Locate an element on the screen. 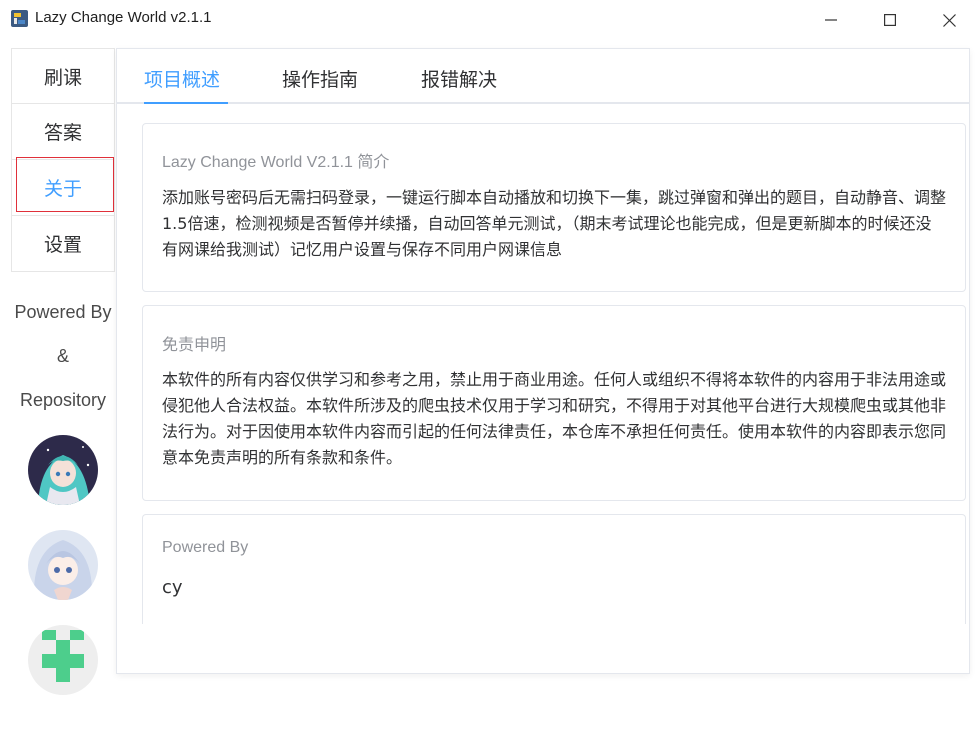 The height and width of the screenshot is (730, 980). maximize-icon is located at coordinates (890, 20).